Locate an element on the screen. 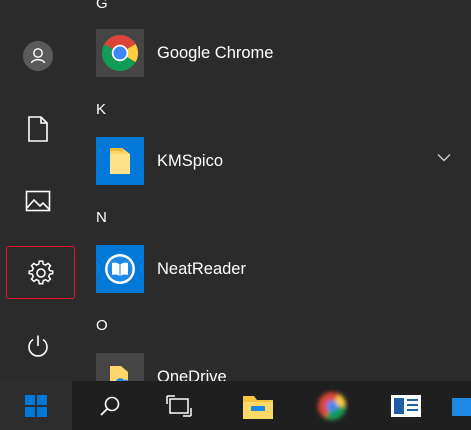 The width and height of the screenshot is (471, 430). chevron-down-icon is located at coordinates (444, 157).